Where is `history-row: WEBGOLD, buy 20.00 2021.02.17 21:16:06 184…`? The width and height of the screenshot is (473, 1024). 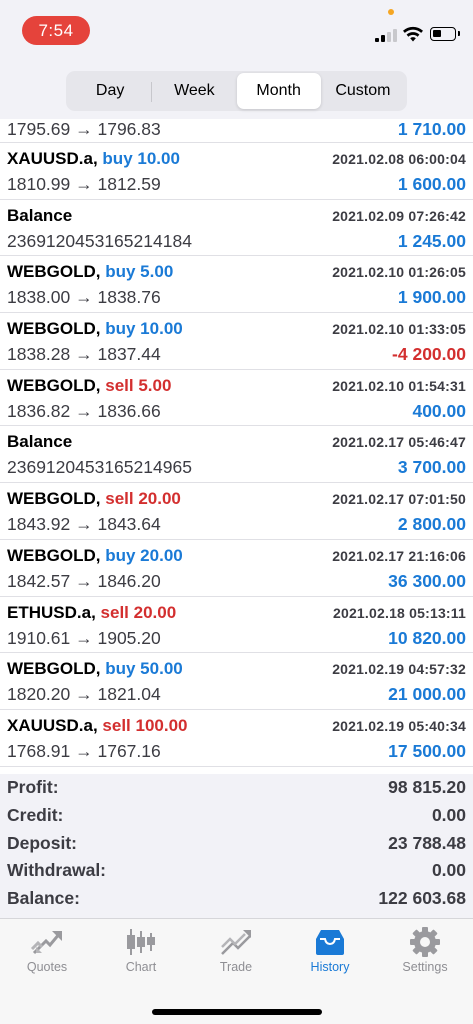 history-row: WEBGOLD, buy 20.00 2021.02.17 21:16:06 184… is located at coordinates (236, 568).